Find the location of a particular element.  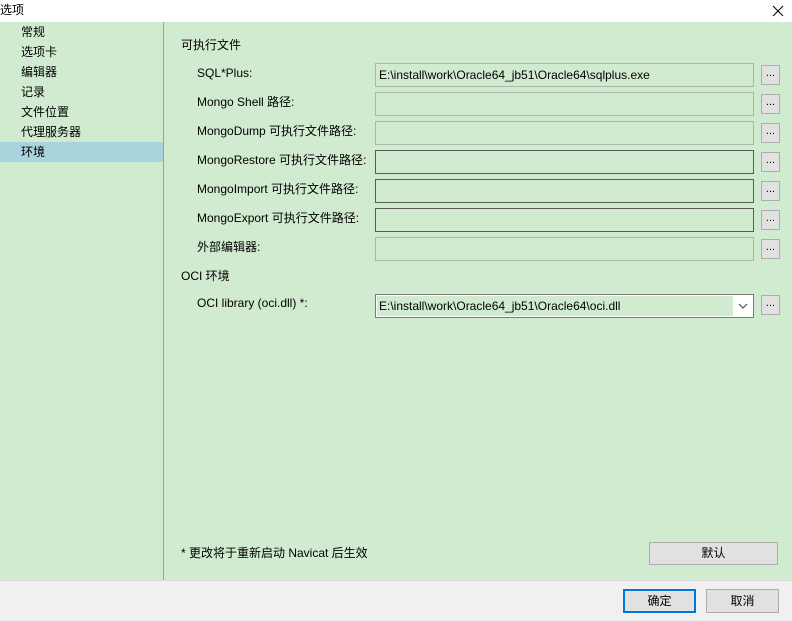

mongoimport-label: MongoImport 可执行文件路径: is located at coordinates (278, 189).